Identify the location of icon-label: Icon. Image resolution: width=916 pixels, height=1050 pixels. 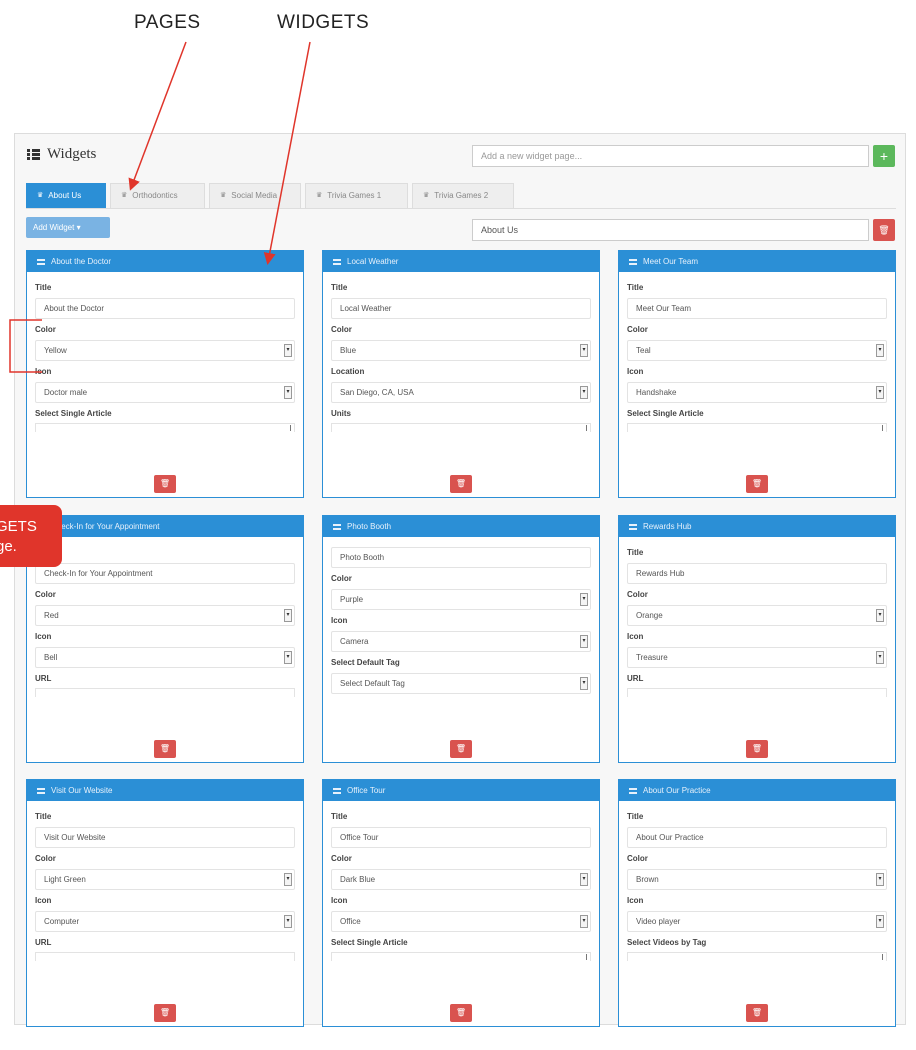
(635, 636).